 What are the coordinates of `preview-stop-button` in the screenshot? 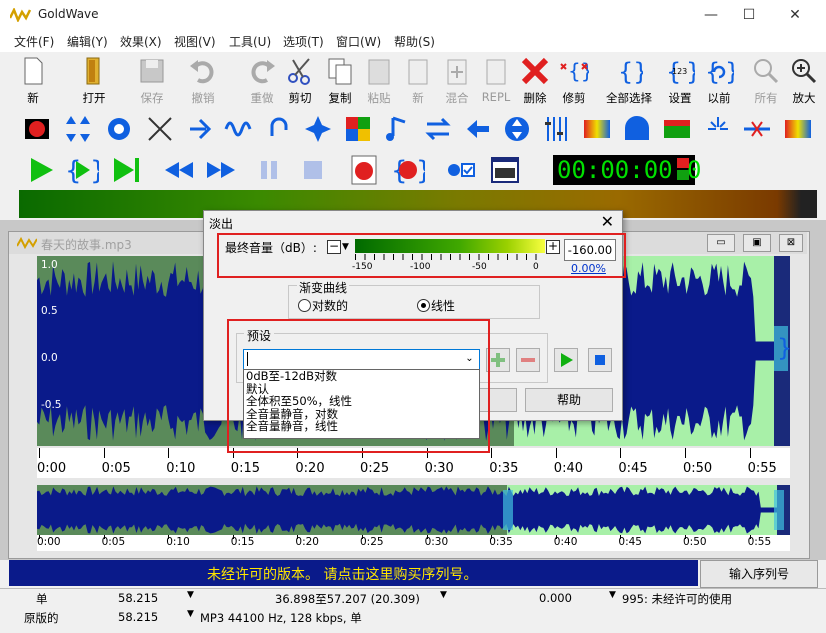 It's located at (600, 360).